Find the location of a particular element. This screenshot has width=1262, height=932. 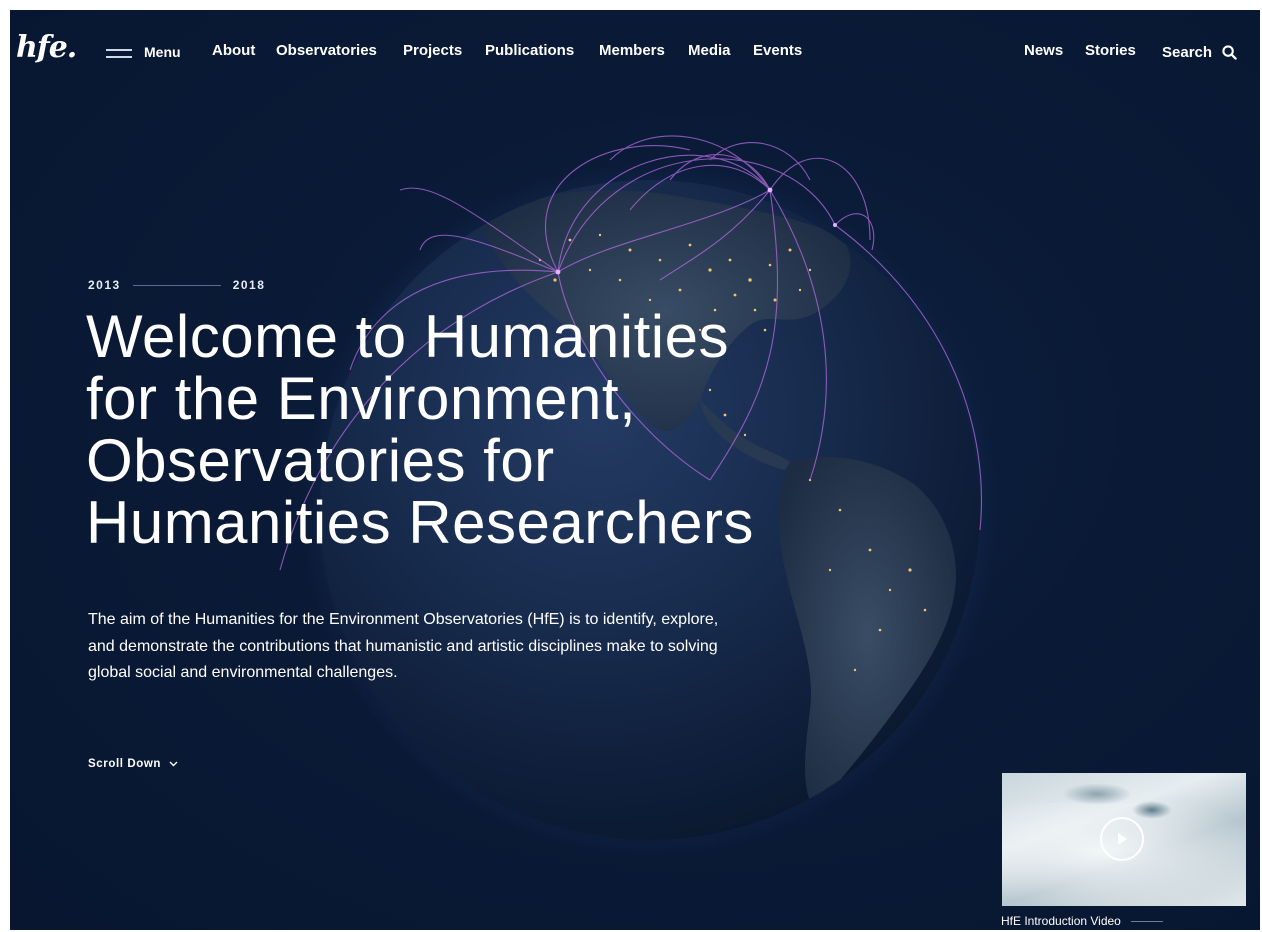

nav-link-members: Members is located at coordinates (632, 50).